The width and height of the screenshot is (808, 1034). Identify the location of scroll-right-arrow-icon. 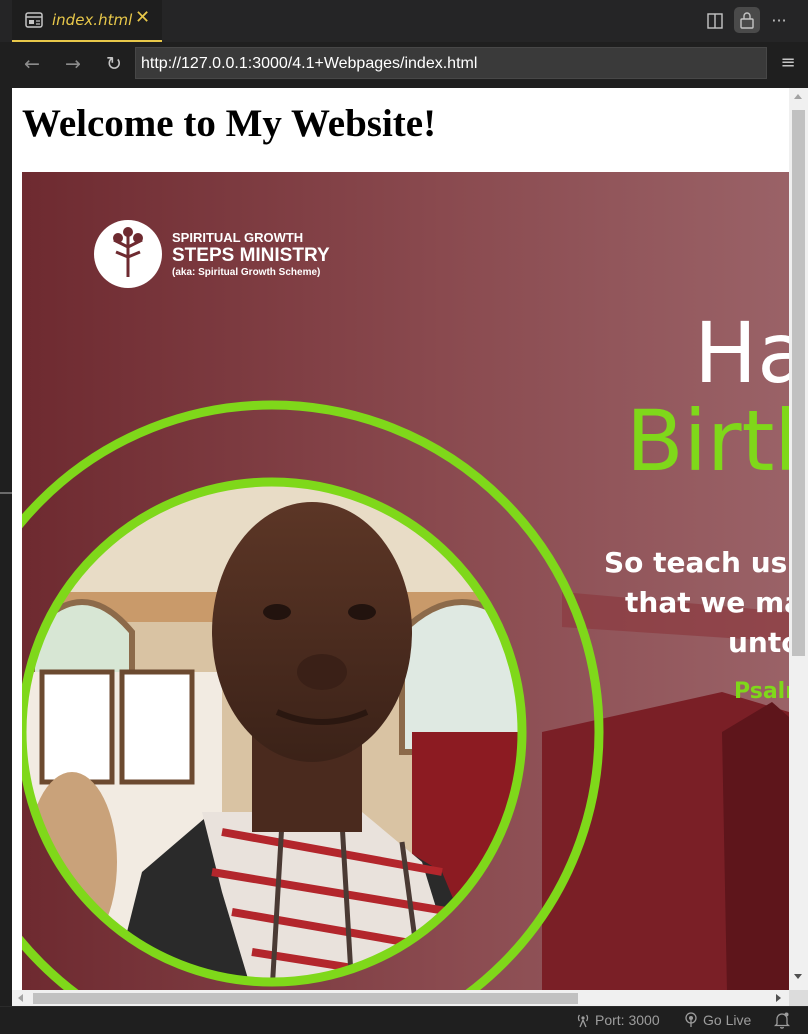
(778, 998).